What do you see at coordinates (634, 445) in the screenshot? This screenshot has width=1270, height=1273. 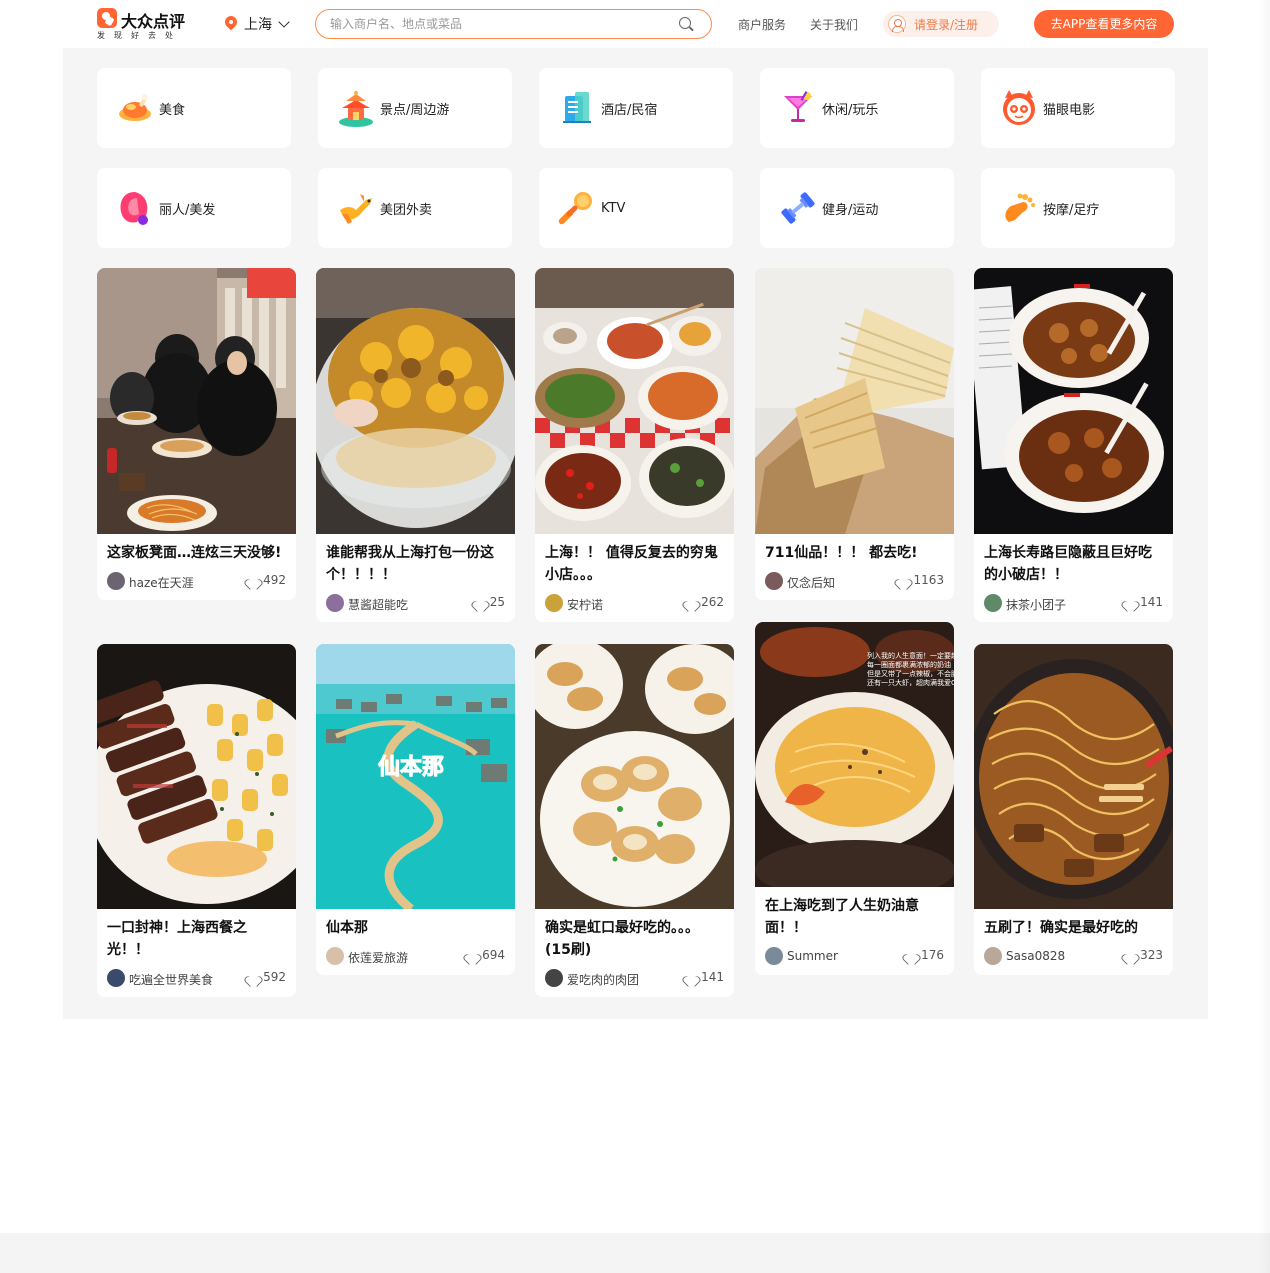 I see `feed-card: 上海！！ 值得反复去的穷鬼小店。。。 安柠诺 262` at bounding box center [634, 445].